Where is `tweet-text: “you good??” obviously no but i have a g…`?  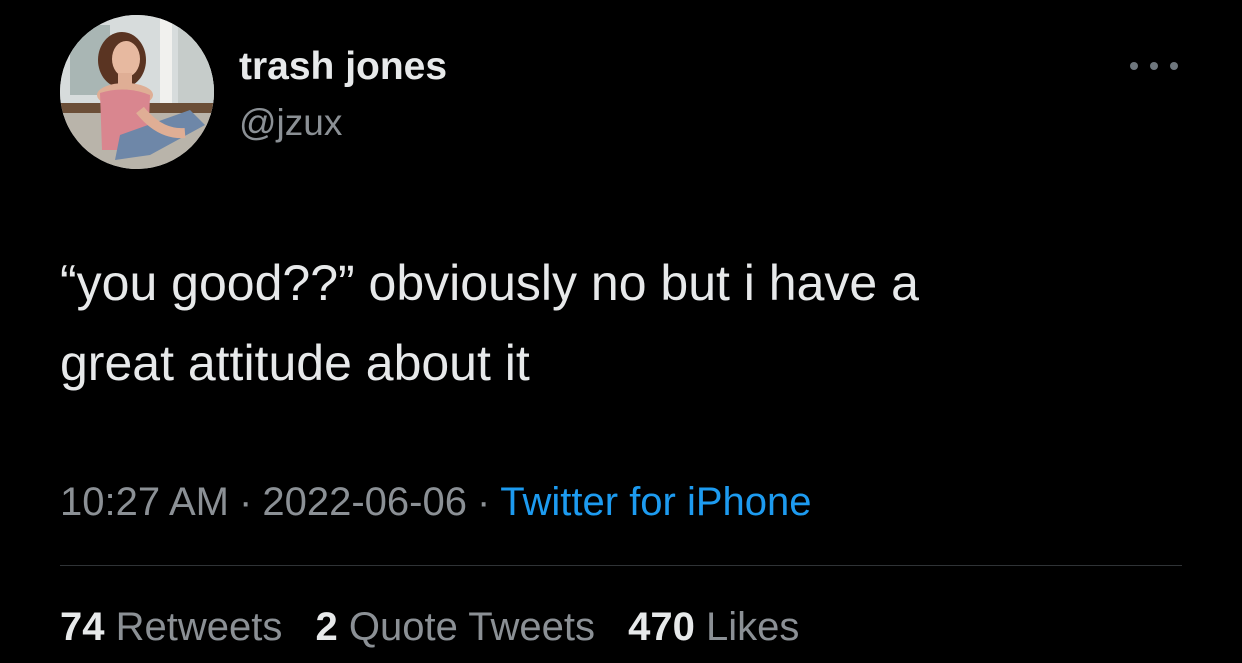 tweet-text: “you good??” obviously no but i have a g… is located at coordinates (489, 323).